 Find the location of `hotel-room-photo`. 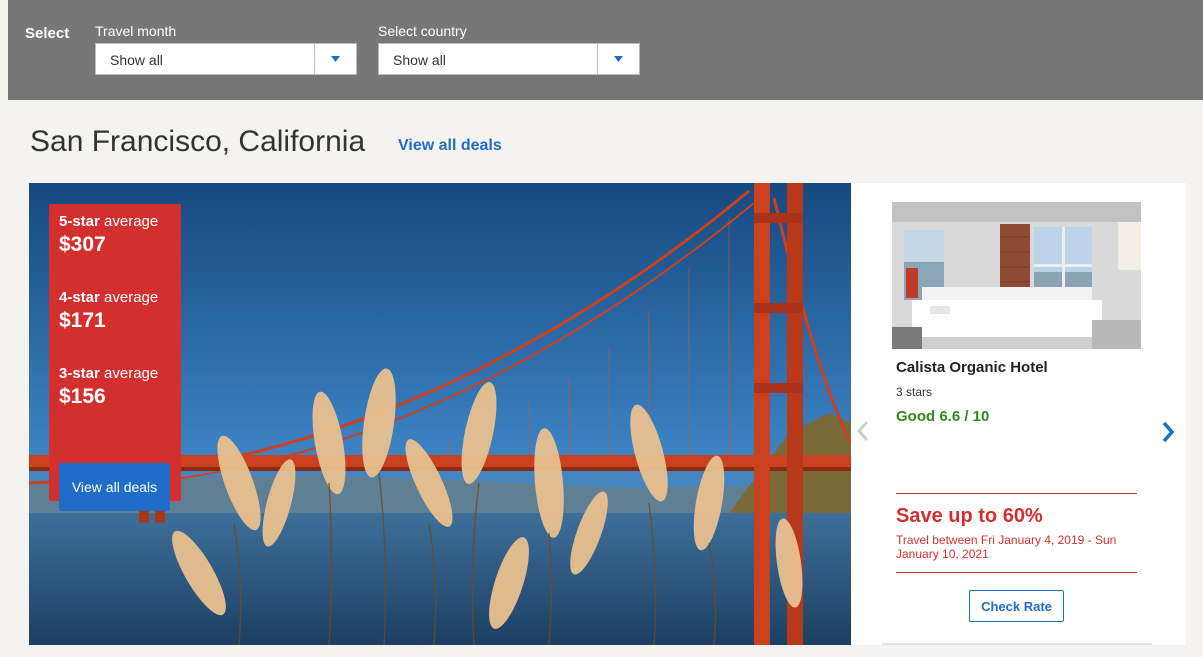

hotel-room-photo is located at coordinates (1016, 275).